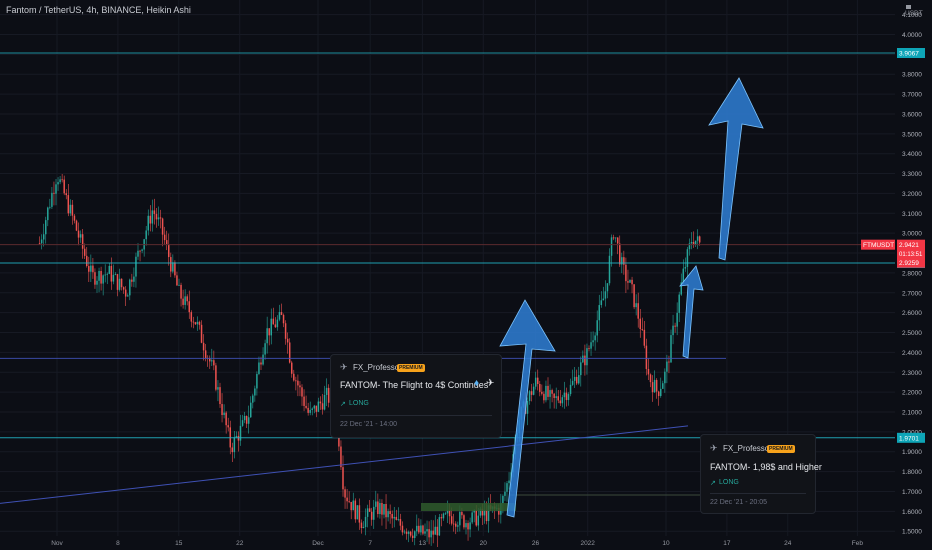 The image size is (932, 550). What do you see at coordinates (912, 114) in the screenshot?
I see `y-tick-label: 3.6000` at bounding box center [912, 114].